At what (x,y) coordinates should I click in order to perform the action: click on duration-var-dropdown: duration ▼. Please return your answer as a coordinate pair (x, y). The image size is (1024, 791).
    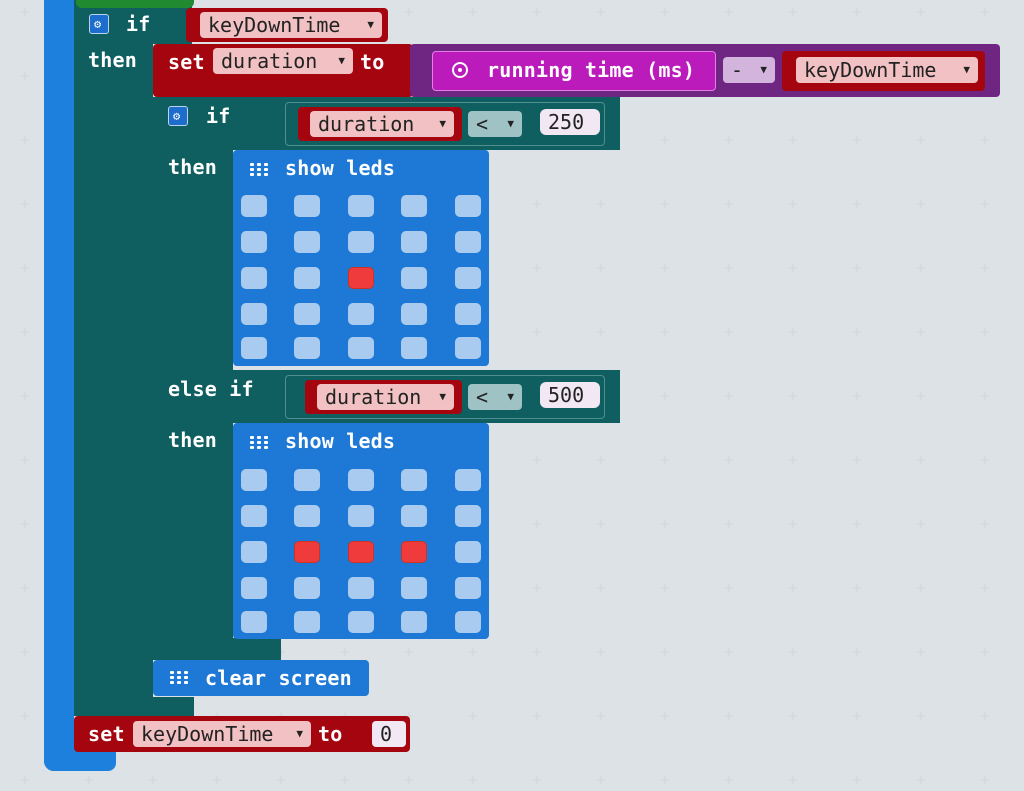
    Looking at the image, I should click on (283, 61).